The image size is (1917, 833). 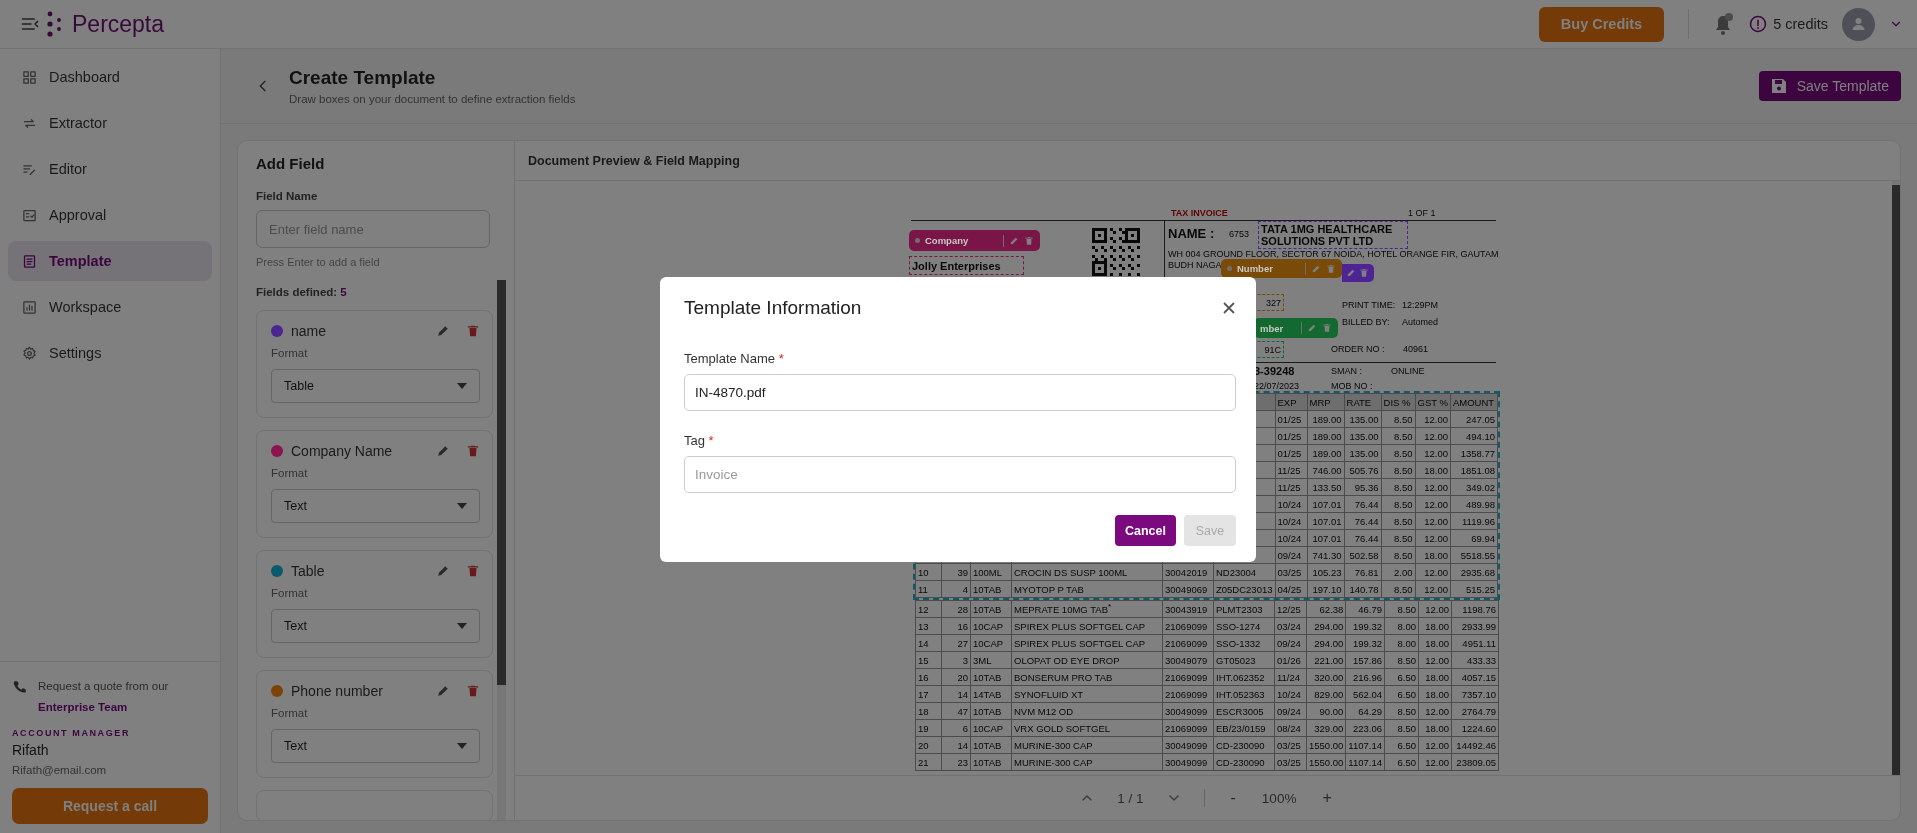 What do you see at coordinates (375, 386) in the screenshot?
I see `format-select: Table` at bounding box center [375, 386].